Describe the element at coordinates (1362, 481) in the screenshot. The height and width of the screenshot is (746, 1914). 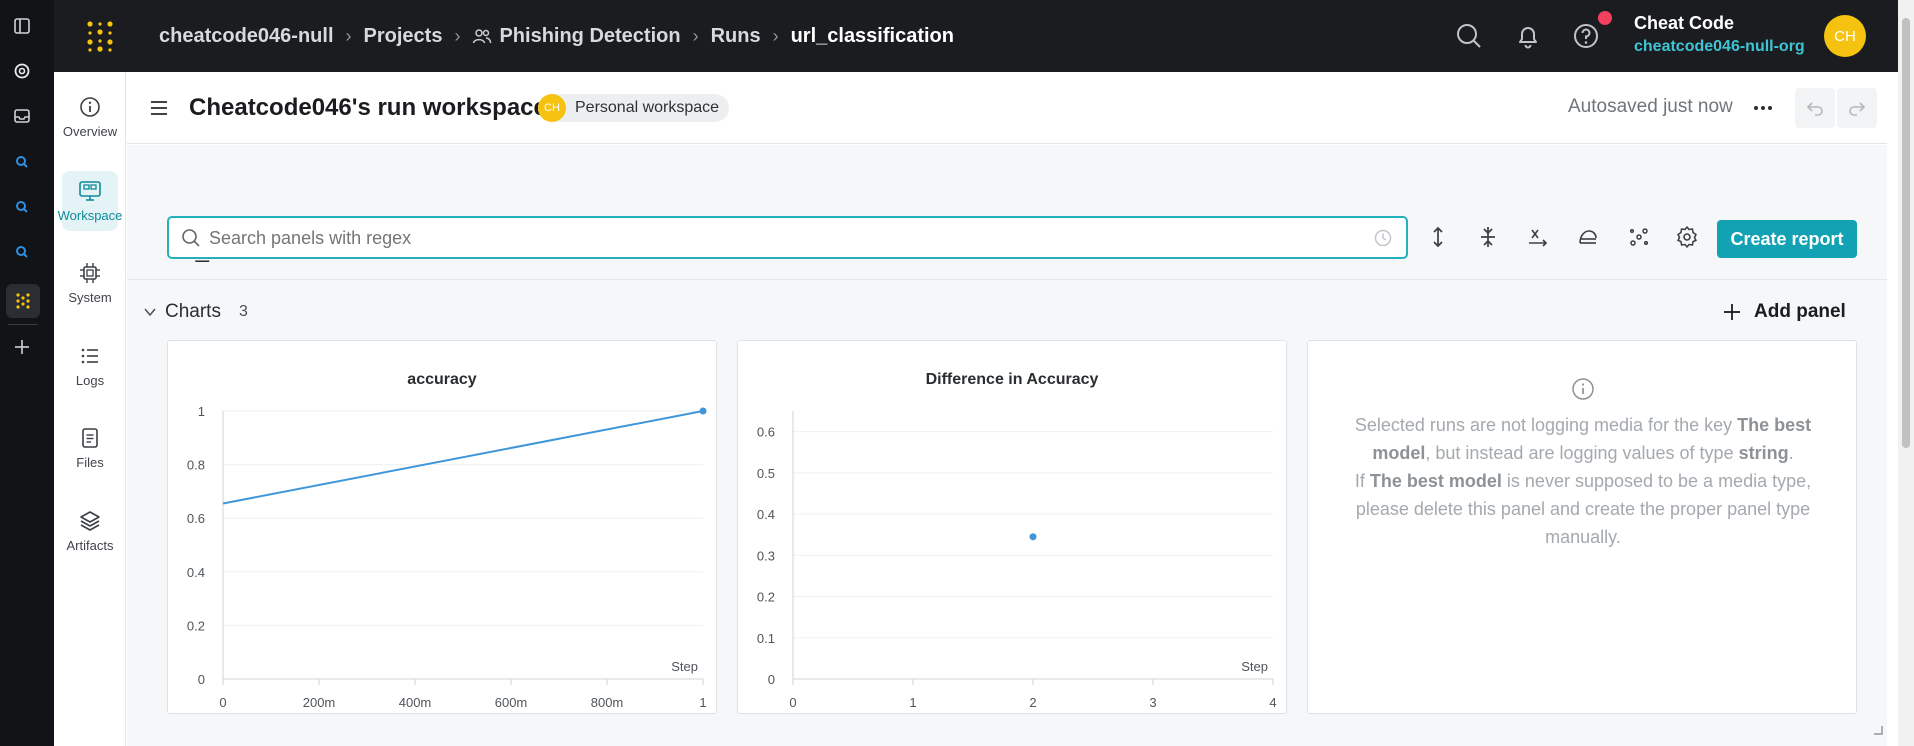
I see `message-text: If` at that location.